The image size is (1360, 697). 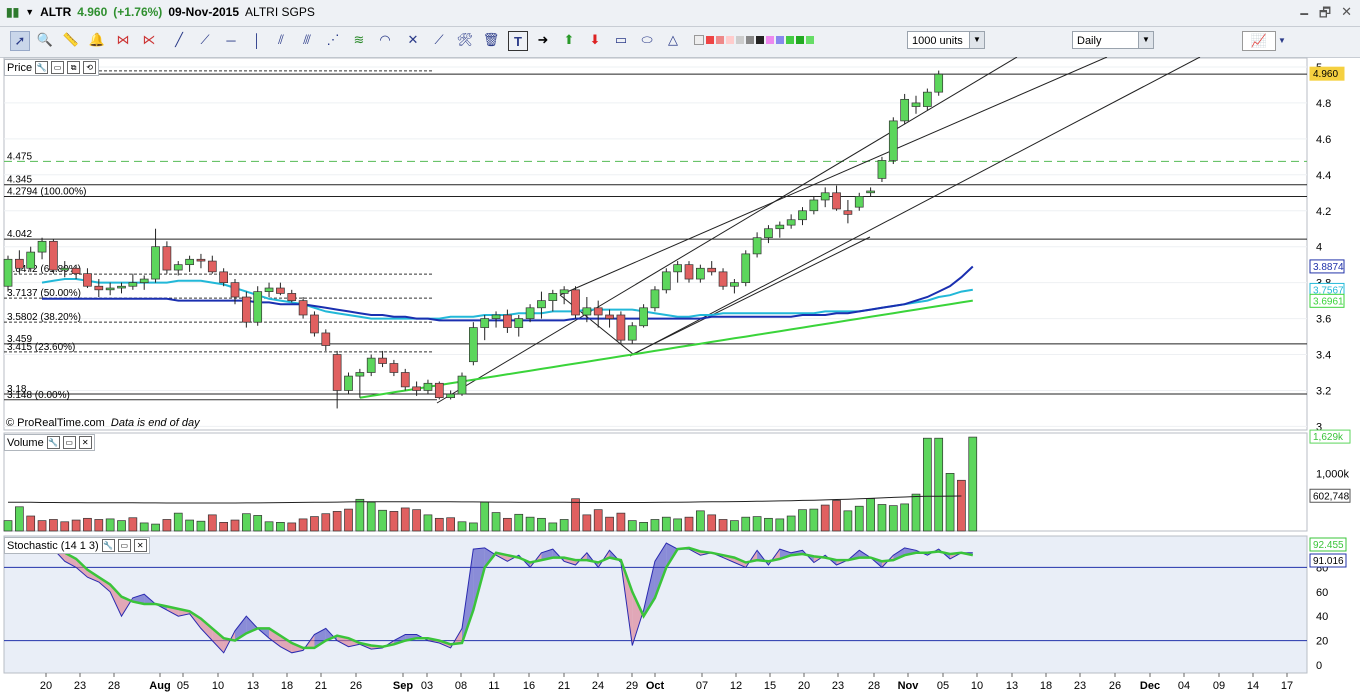 I want to click on ellipse-icon: ⬭, so click(x=647, y=40).